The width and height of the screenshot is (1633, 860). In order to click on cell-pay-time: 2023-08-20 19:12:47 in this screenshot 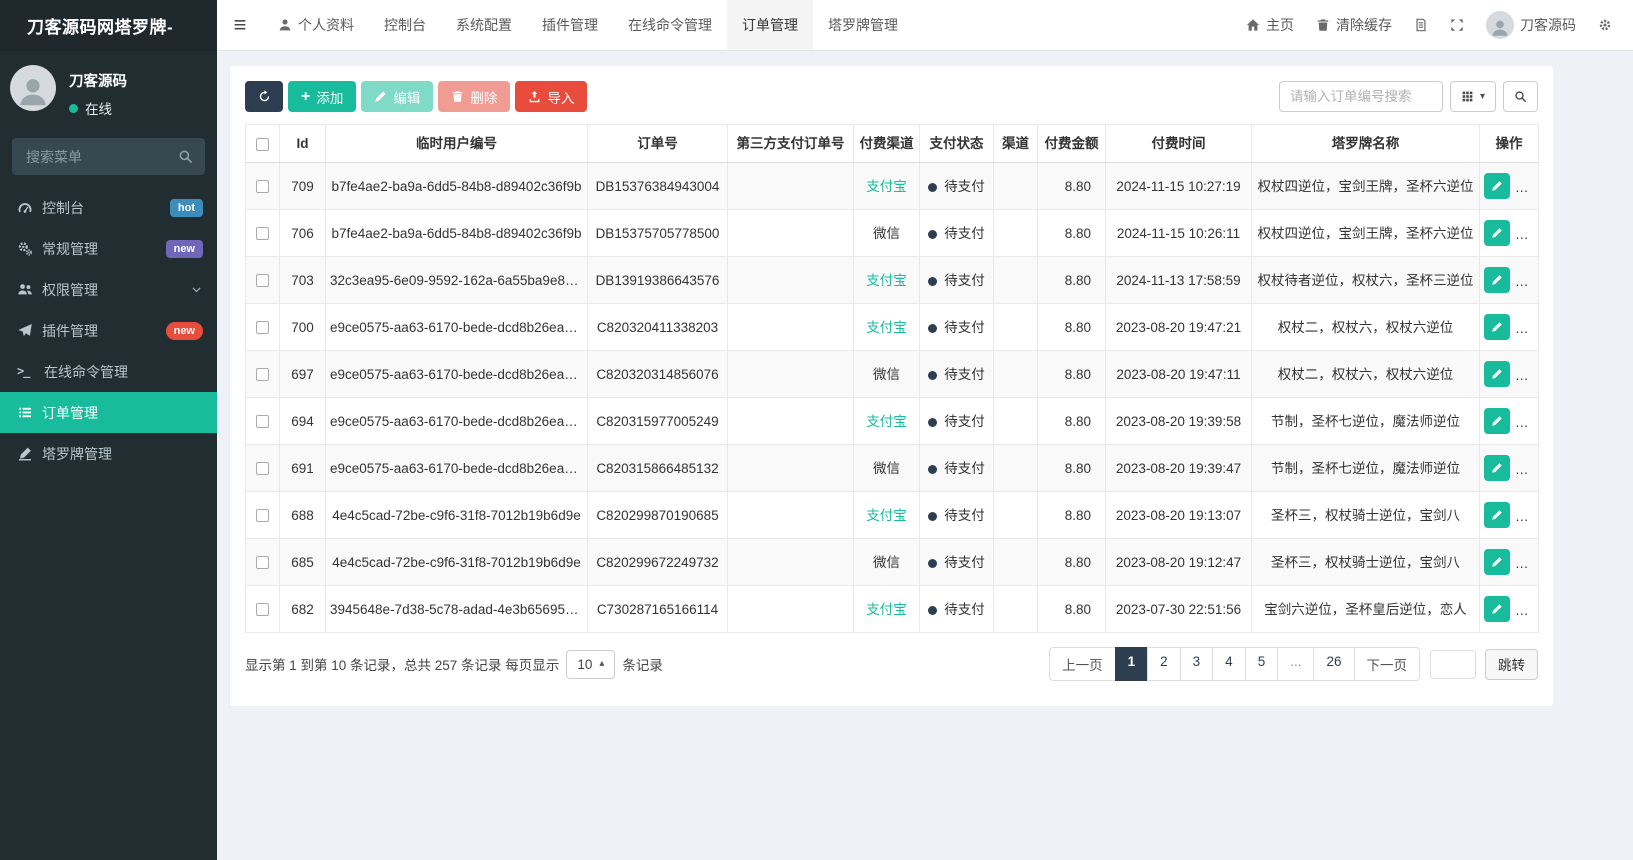, I will do `click(1178, 562)`.